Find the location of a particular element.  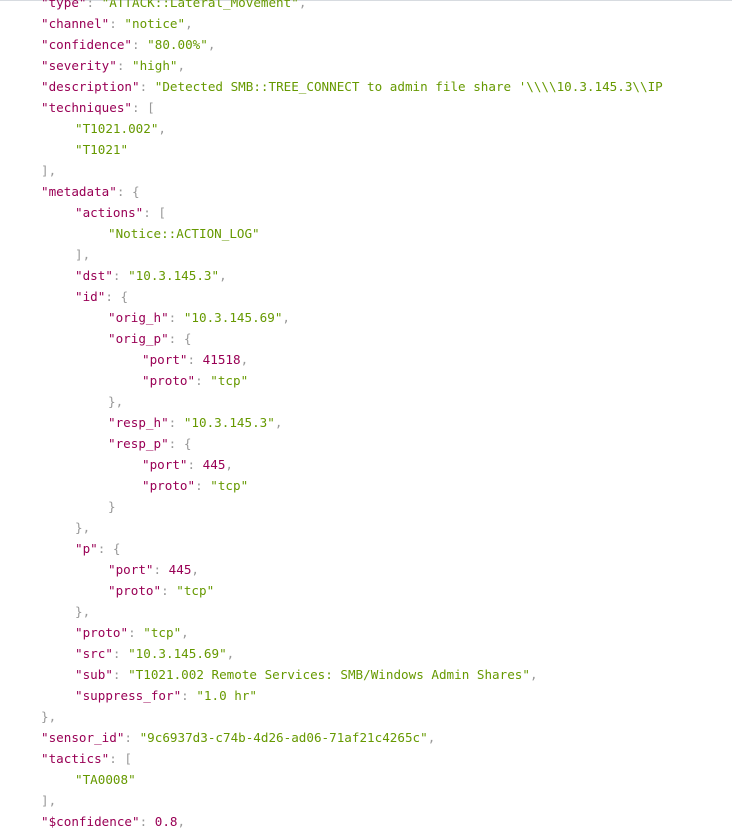

json-line: "actions": [ is located at coordinates (366, 212).